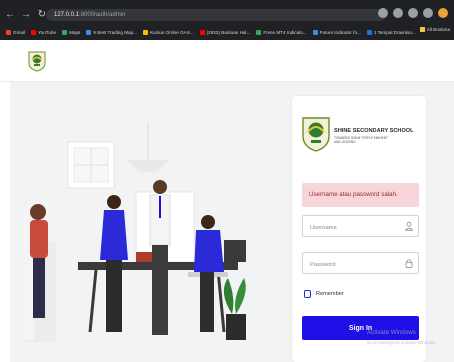 This screenshot has width=454, height=362. I want to click on password-input, so click(350, 265).